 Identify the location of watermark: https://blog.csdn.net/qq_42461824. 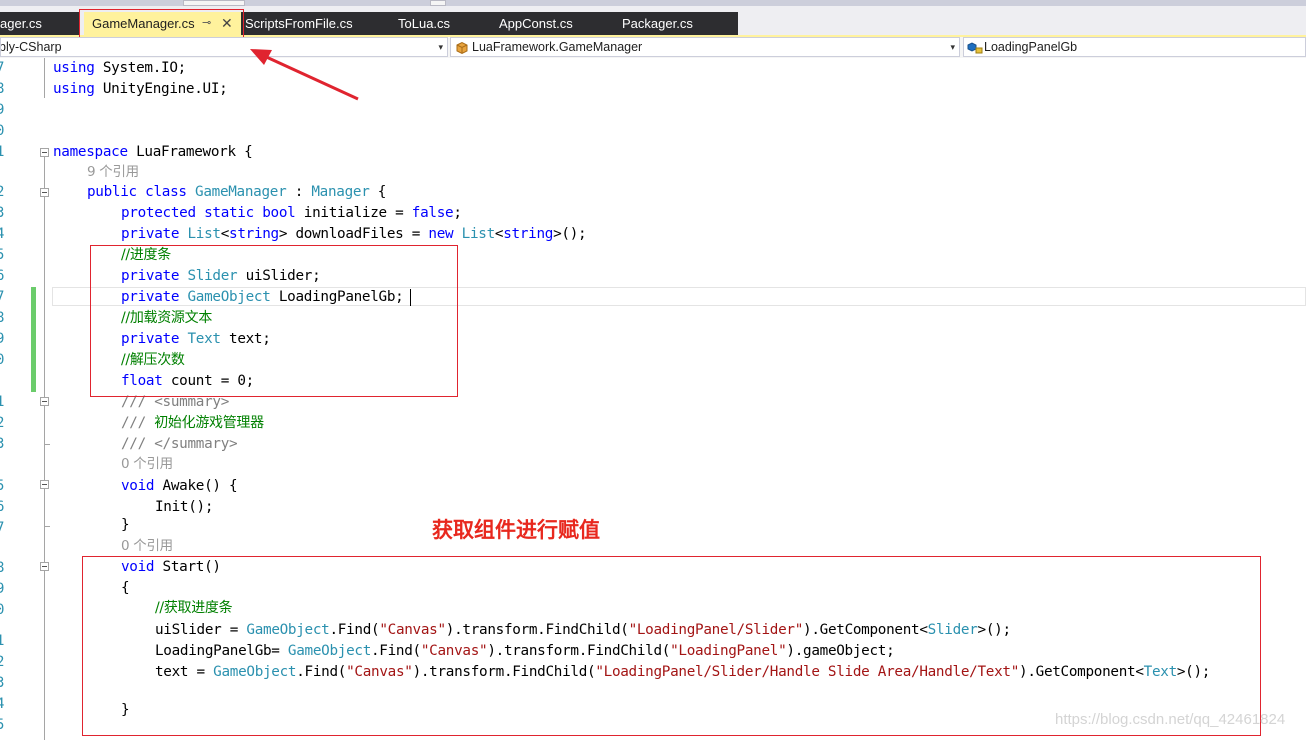
(1170, 719).